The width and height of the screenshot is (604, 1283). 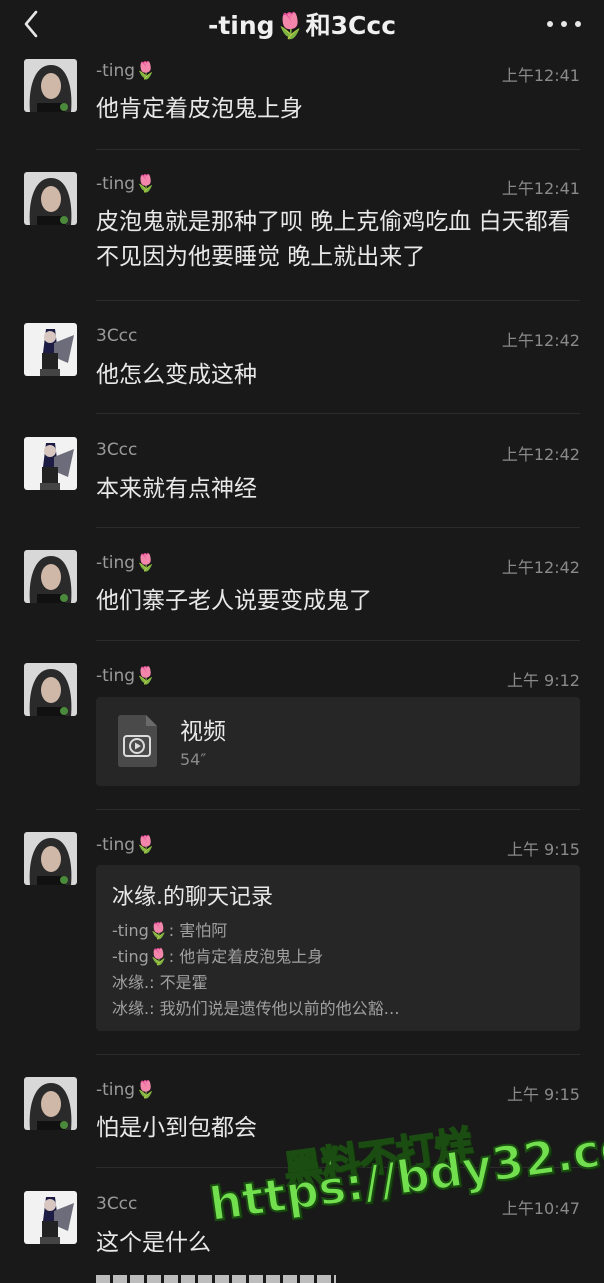 I want to click on message-text: 皮泡鬼就是那种了呗 晚上克偷鸡吃血 白天都看不见因为他要睡觉 晚上就出来了, so click(x=339, y=240).